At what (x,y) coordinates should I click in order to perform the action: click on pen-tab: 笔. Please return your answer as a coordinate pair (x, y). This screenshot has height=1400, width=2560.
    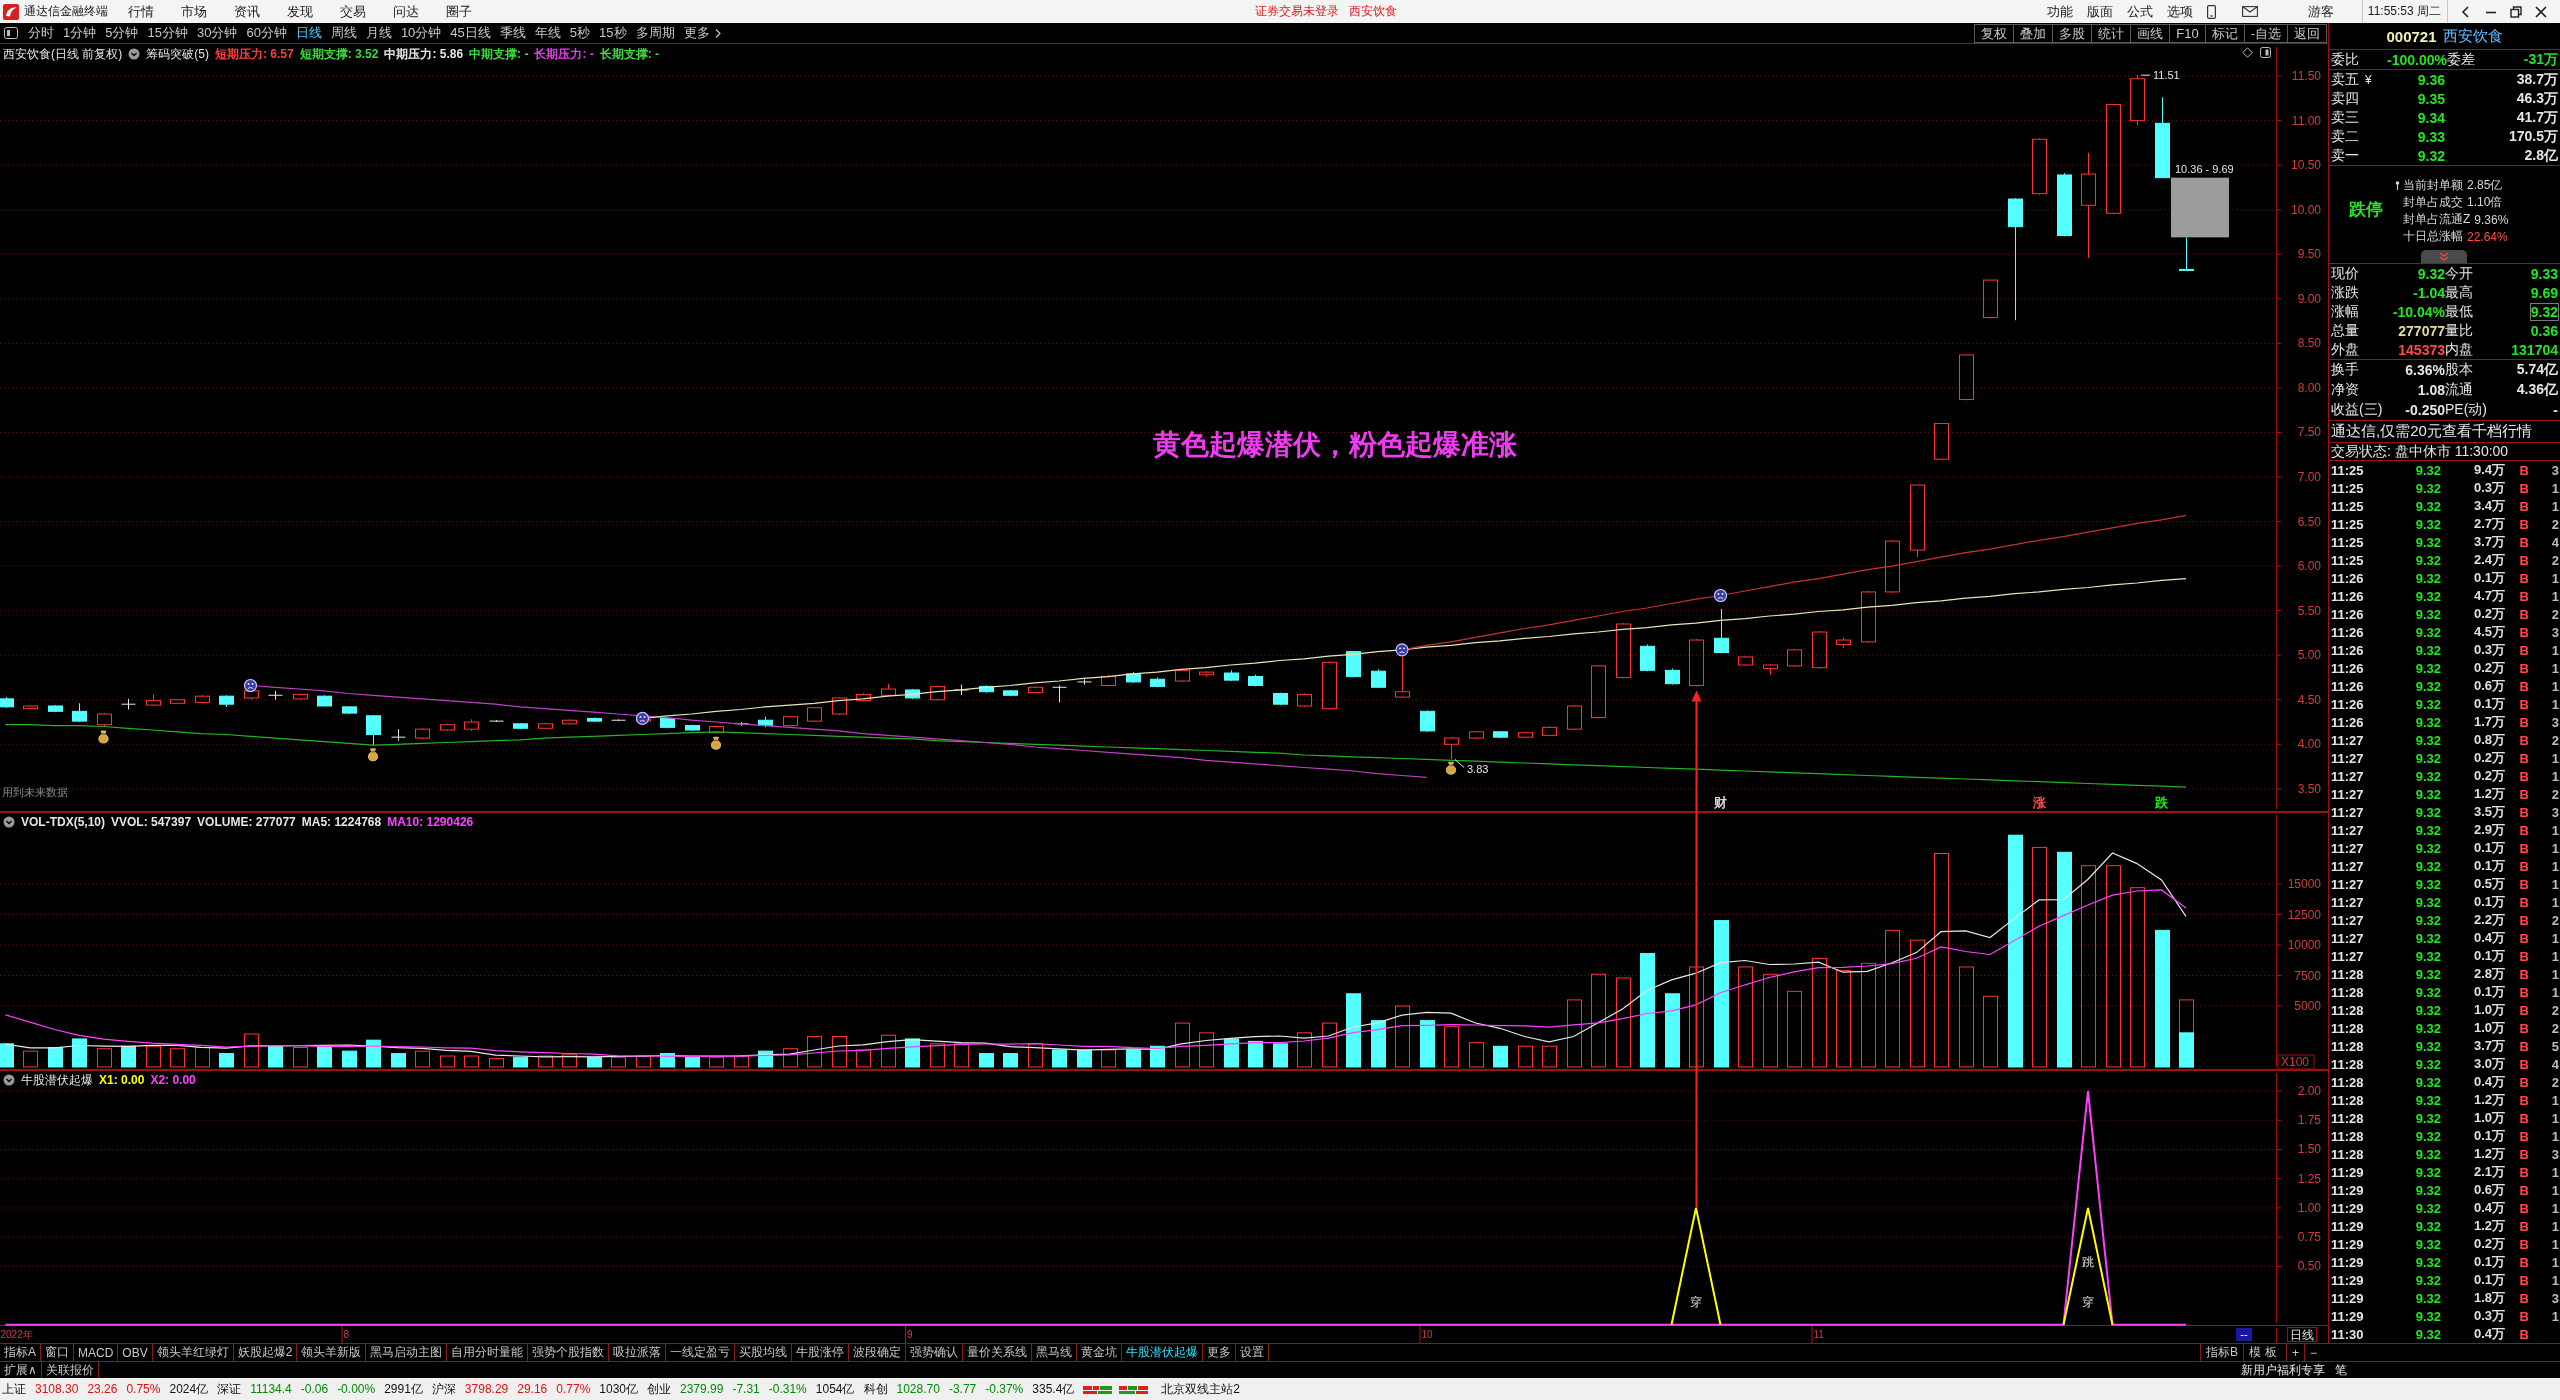
    Looking at the image, I should click on (2341, 1370).